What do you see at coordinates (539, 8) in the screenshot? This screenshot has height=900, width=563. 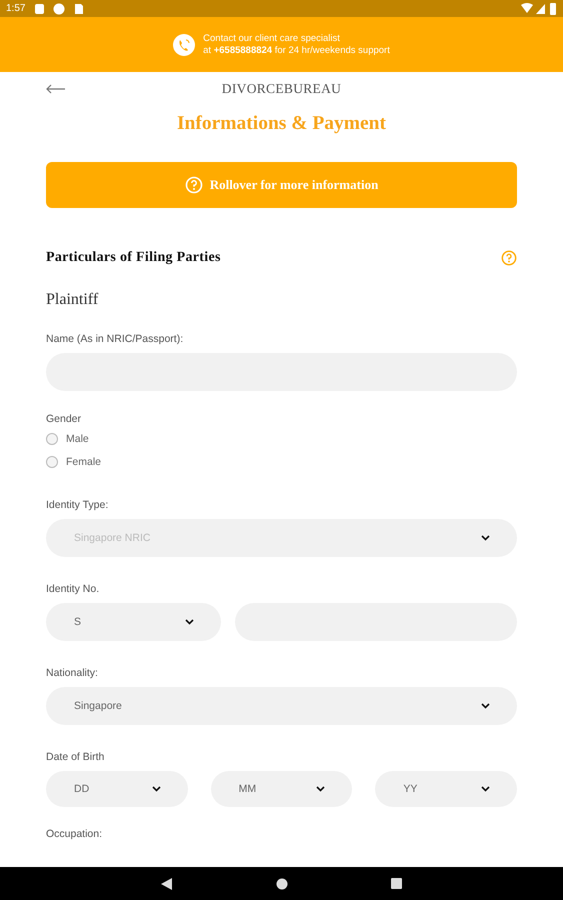 I see `signal-battery-icon` at bounding box center [539, 8].